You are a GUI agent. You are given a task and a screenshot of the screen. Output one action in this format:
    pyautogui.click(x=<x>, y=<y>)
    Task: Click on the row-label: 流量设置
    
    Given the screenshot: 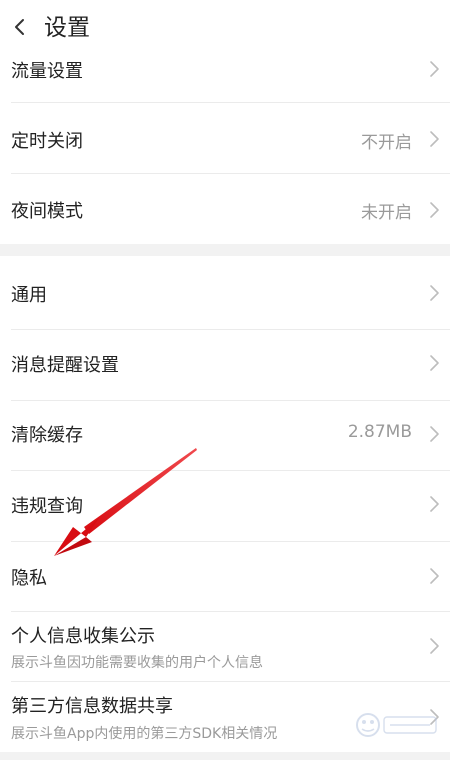 What is the action you would take?
    pyautogui.click(x=47, y=71)
    